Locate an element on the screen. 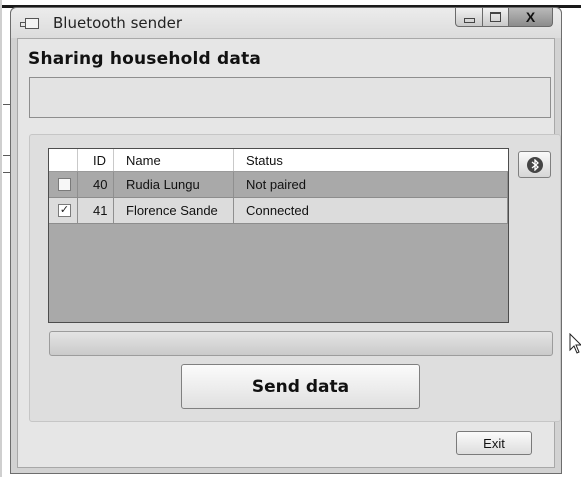 The height and width of the screenshot is (477, 581). header-check-column is located at coordinates (63, 160).